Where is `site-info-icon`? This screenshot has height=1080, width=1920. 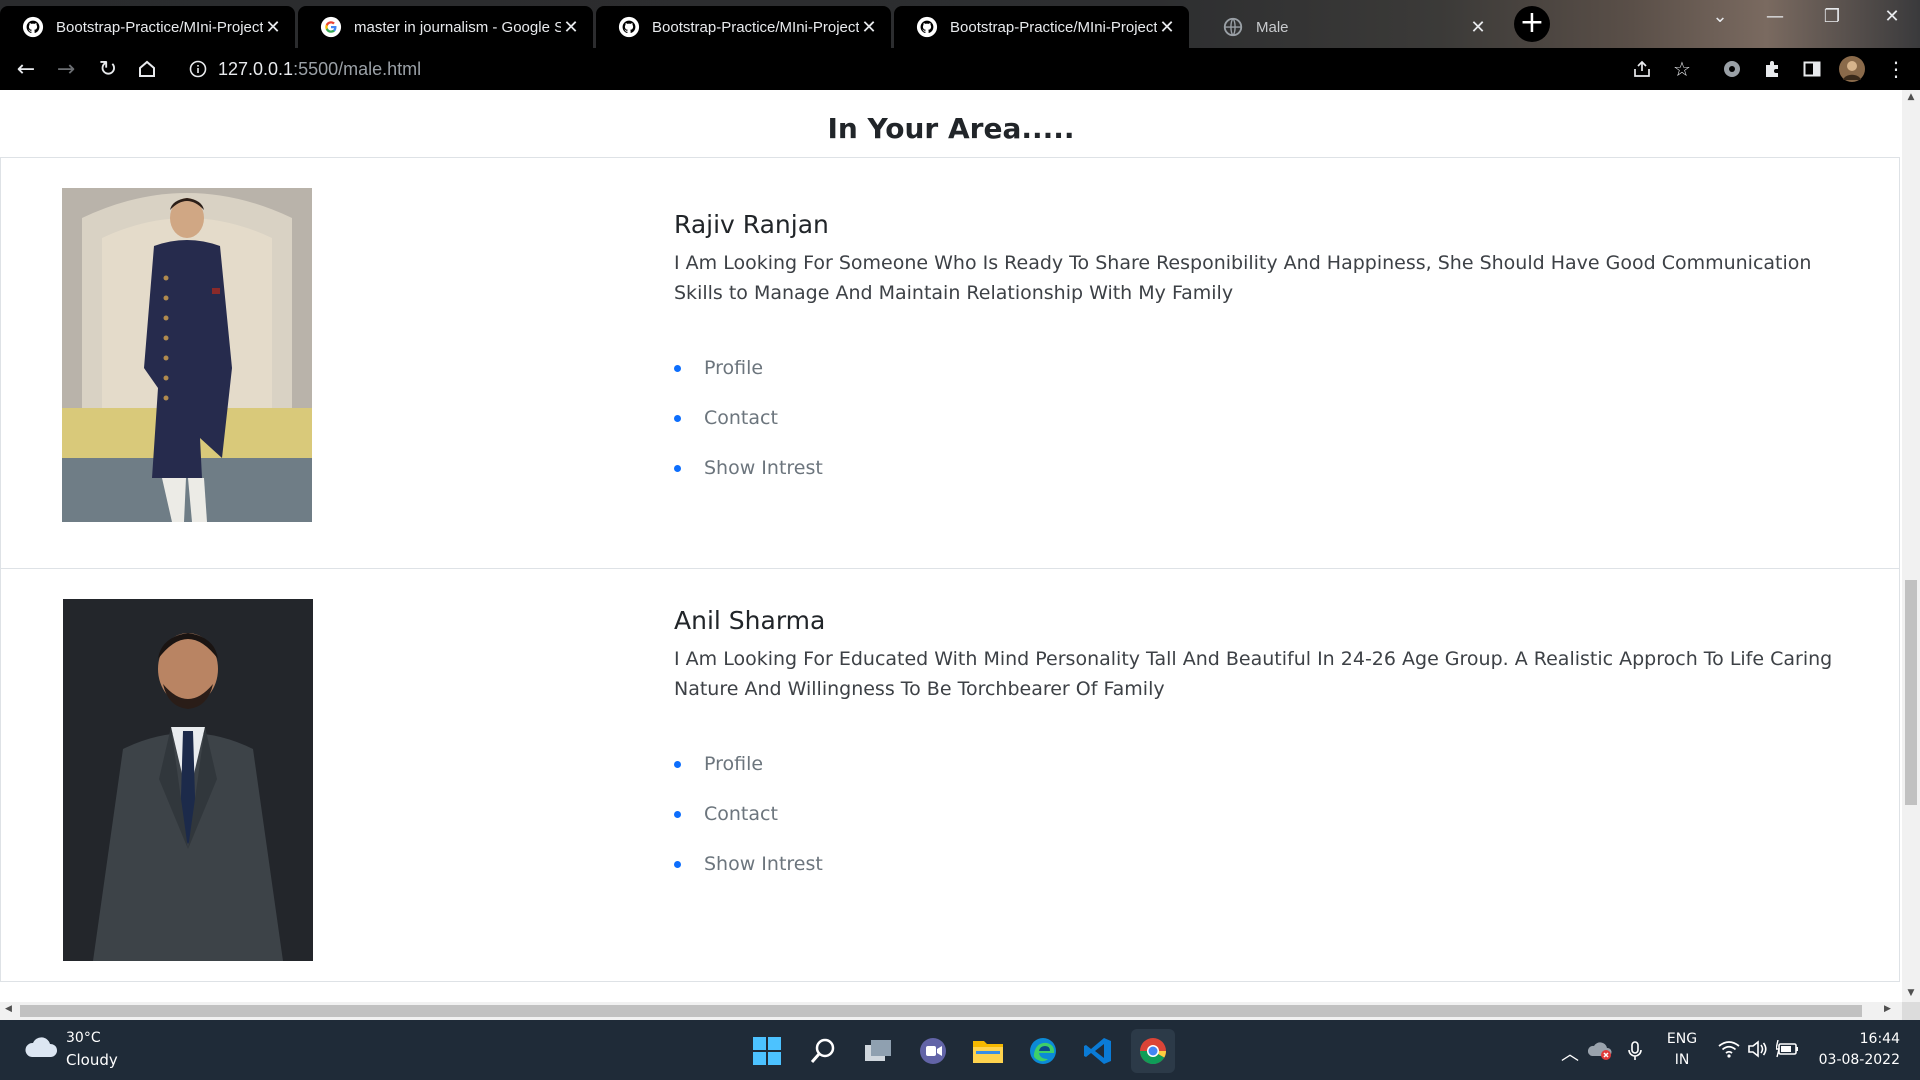 site-info-icon is located at coordinates (198, 69).